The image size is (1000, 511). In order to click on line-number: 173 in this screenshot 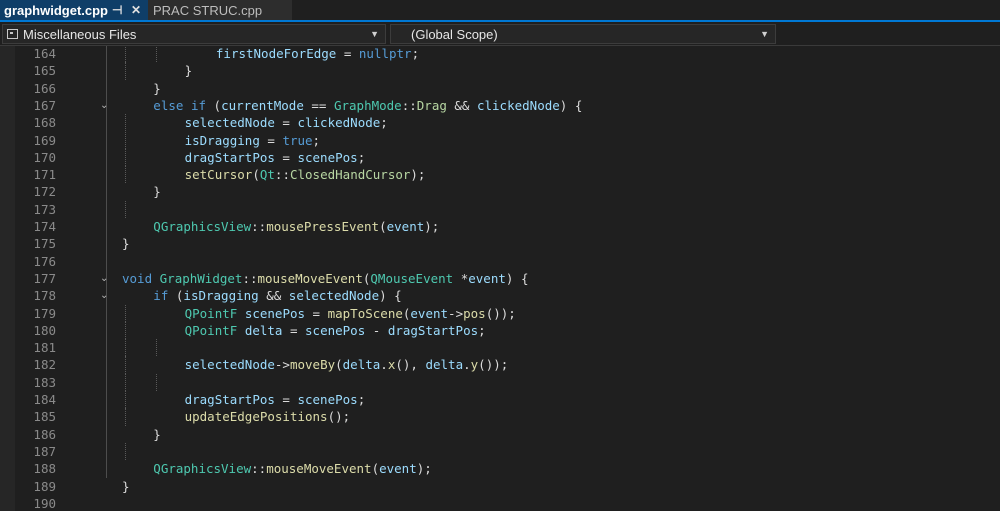, I will do `click(44, 209)`.